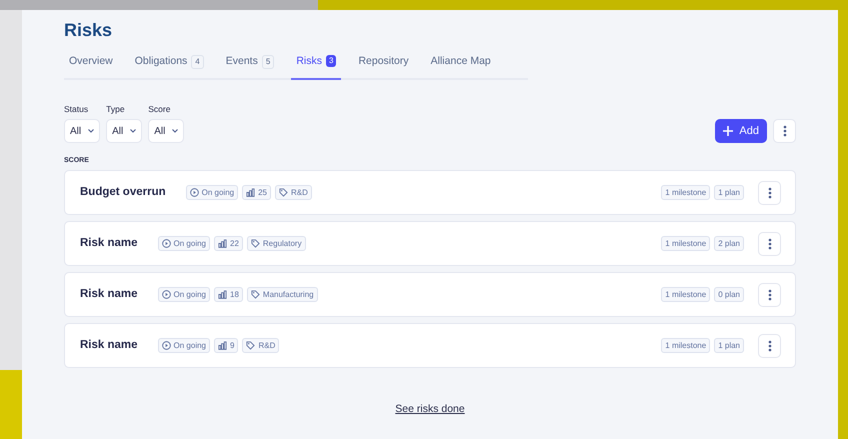  I want to click on tab: Alliance Map, so click(461, 67).